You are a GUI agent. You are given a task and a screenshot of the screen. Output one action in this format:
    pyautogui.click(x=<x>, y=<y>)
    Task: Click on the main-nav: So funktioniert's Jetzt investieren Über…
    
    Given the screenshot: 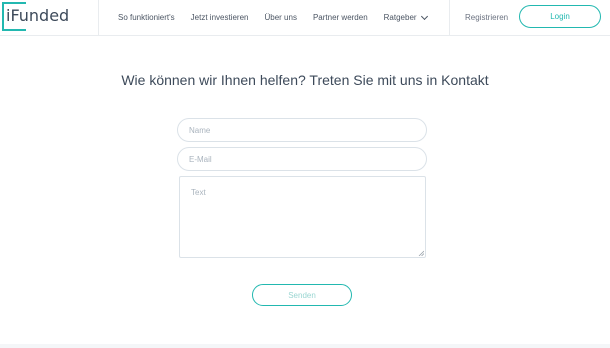 What is the action you would take?
    pyautogui.click(x=273, y=17)
    